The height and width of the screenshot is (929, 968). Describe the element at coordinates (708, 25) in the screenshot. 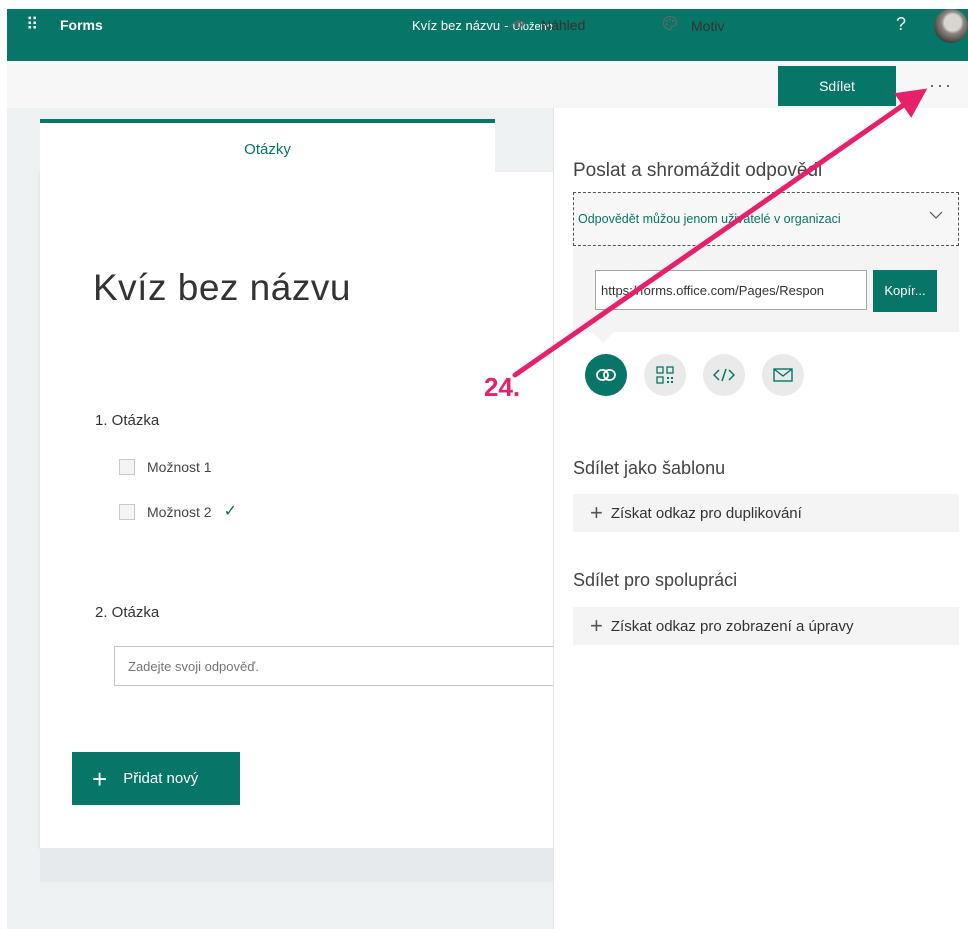

I see `theme-label: Motiv` at that location.